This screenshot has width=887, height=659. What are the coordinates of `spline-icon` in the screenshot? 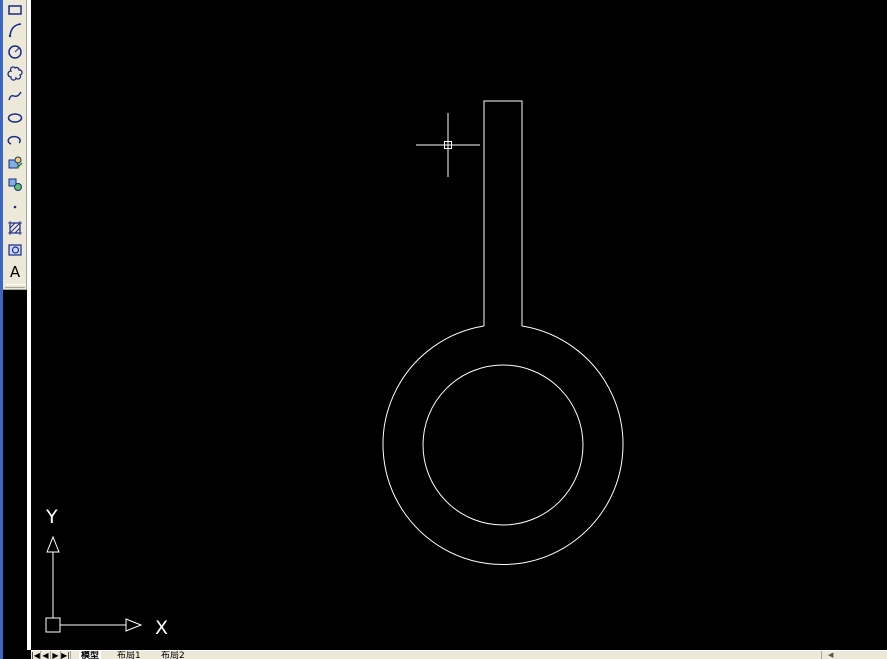 It's located at (15, 96).